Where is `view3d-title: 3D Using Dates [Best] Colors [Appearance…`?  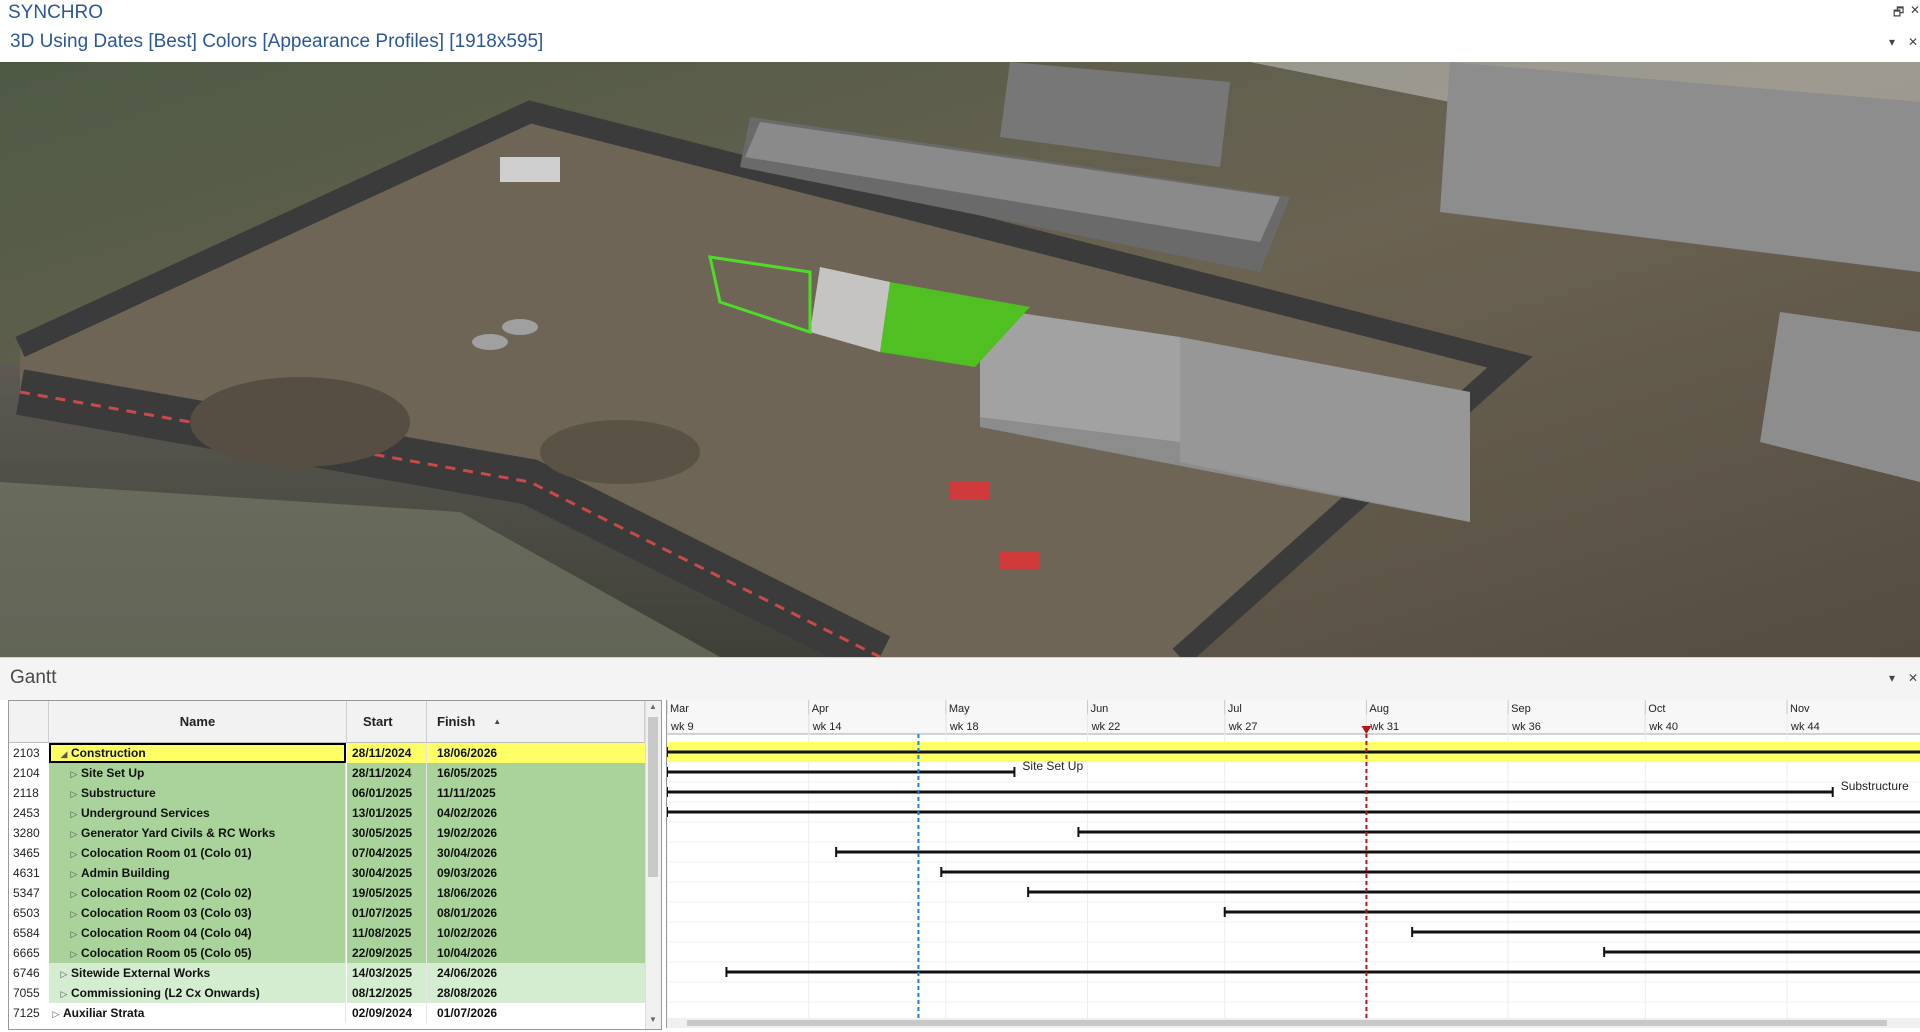 view3d-title: 3D Using Dates [Best] Colors [Appearance… is located at coordinates (277, 41).